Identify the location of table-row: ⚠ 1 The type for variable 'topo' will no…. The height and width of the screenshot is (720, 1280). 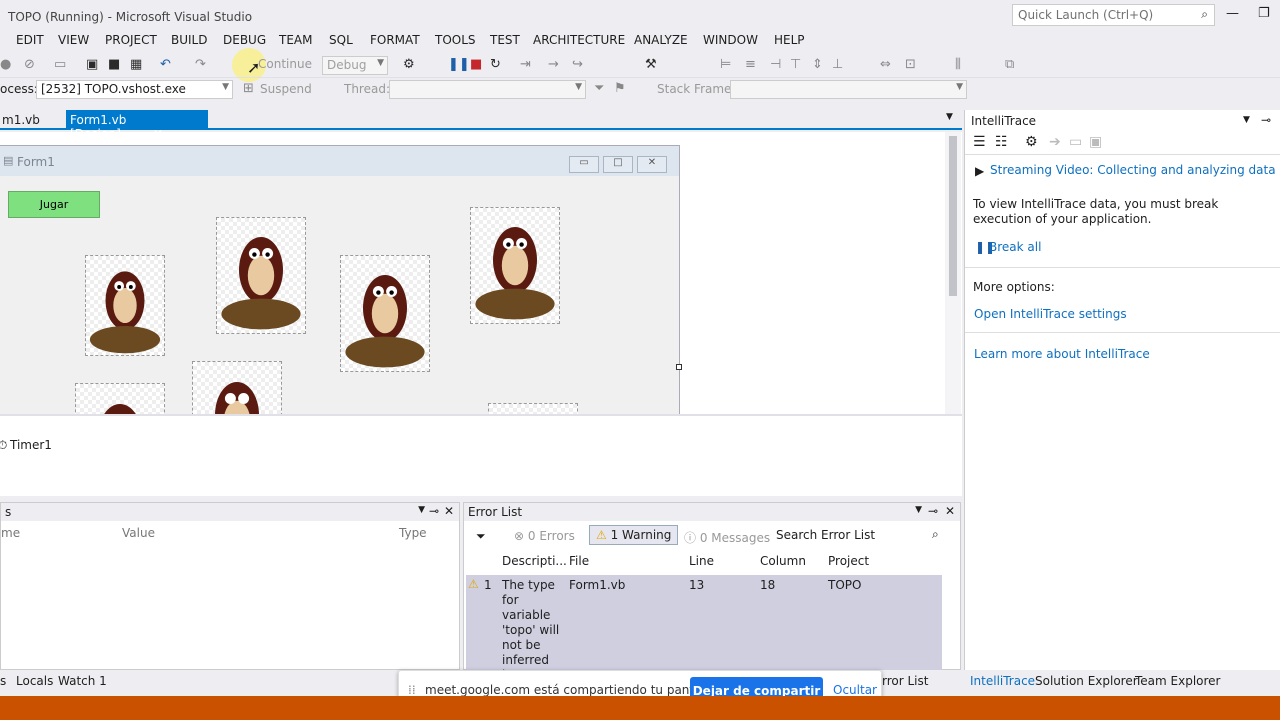
(704, 636).